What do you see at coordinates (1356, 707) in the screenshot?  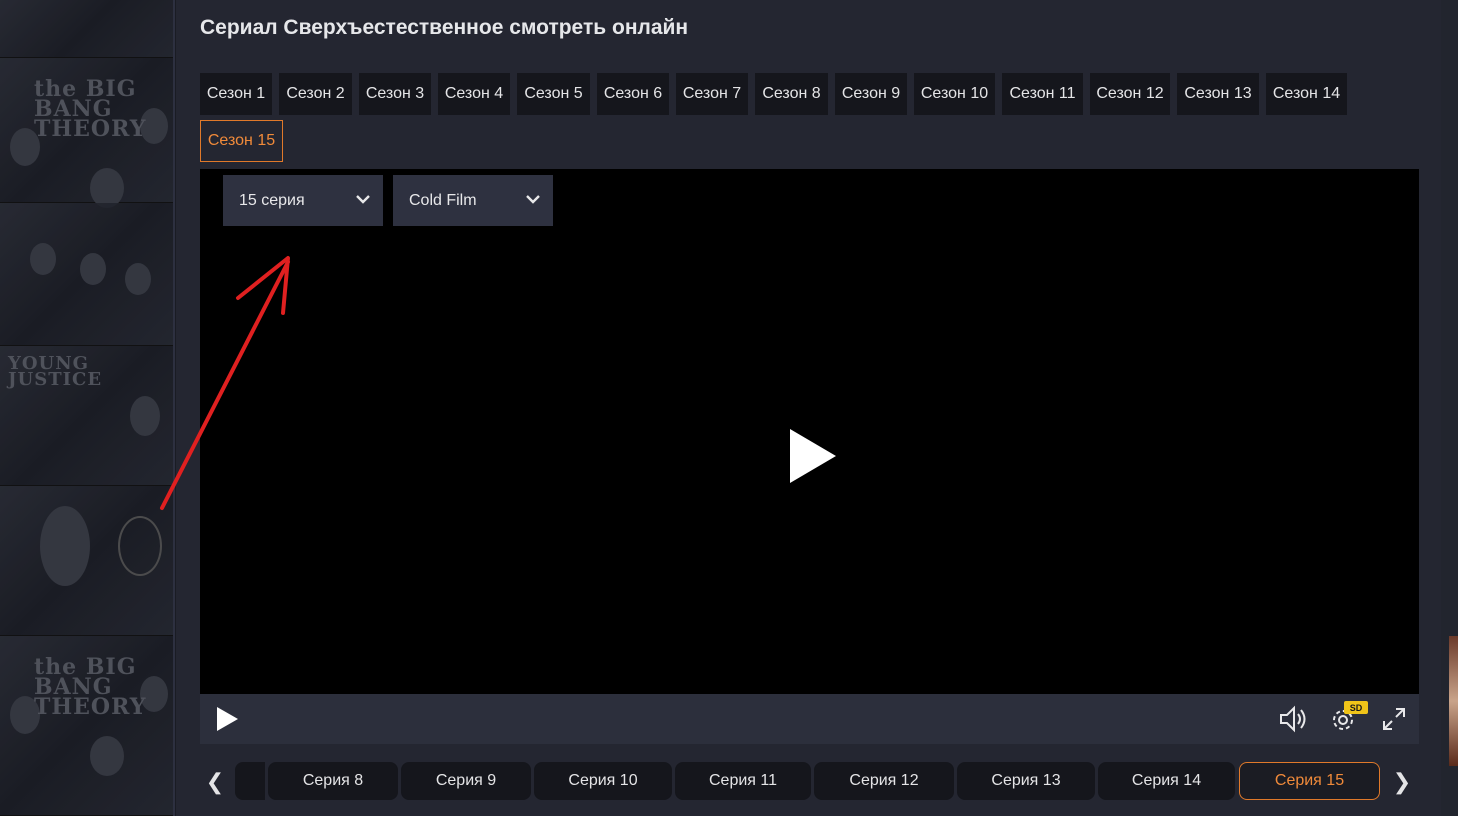 I see `quality-badge: SD` at bounding box center [1356, 707].